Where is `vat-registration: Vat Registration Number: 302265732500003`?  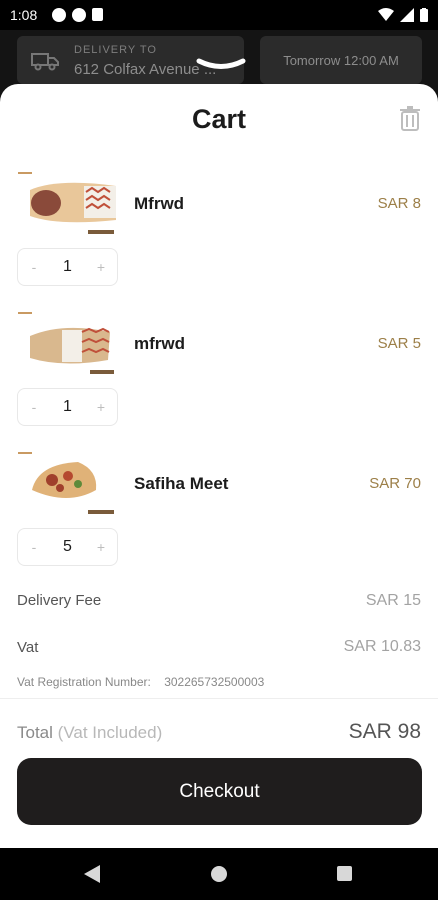
vat-registration: Vat Registration Number: 302265732500003 is located at coordinates (140, 682).